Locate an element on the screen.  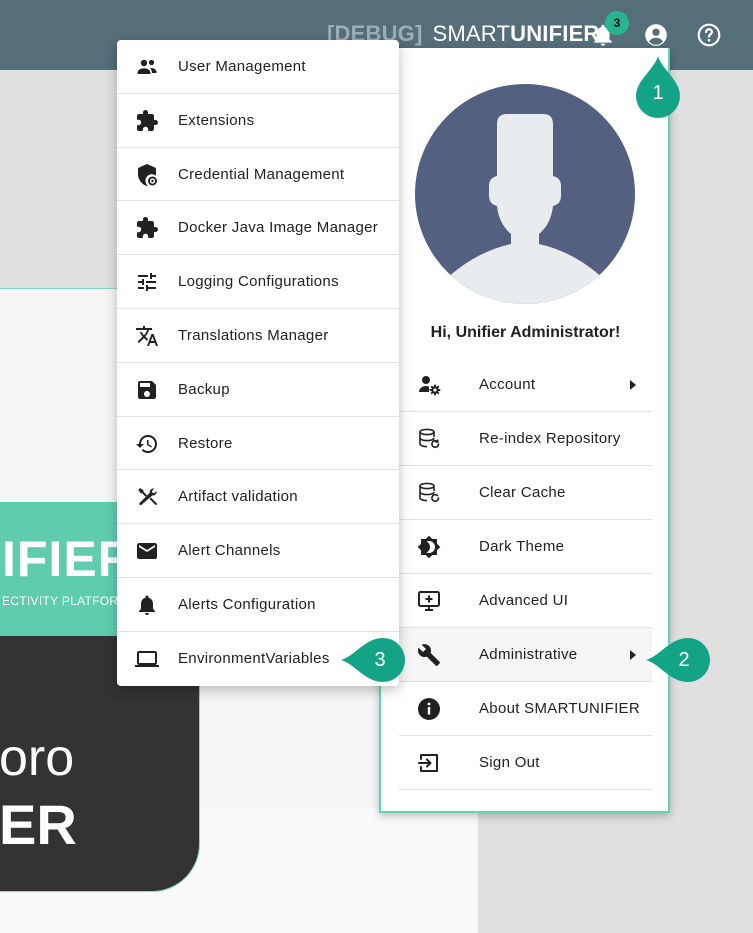
translate-icon is located at coordinates (147, 336).